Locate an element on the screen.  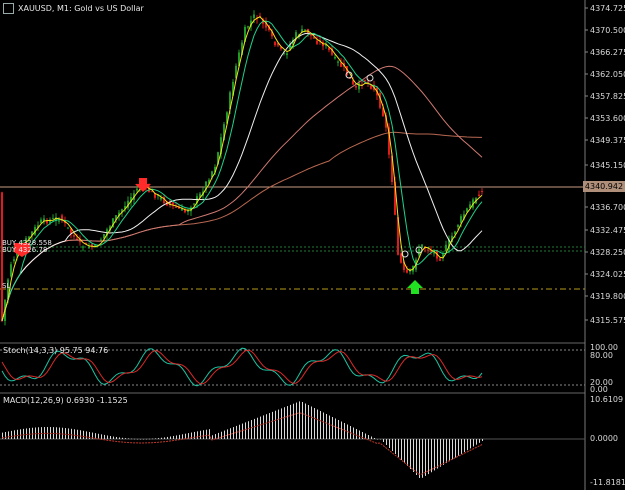
price-axis-label: 4315.575 is located at coordinates (607, 320).